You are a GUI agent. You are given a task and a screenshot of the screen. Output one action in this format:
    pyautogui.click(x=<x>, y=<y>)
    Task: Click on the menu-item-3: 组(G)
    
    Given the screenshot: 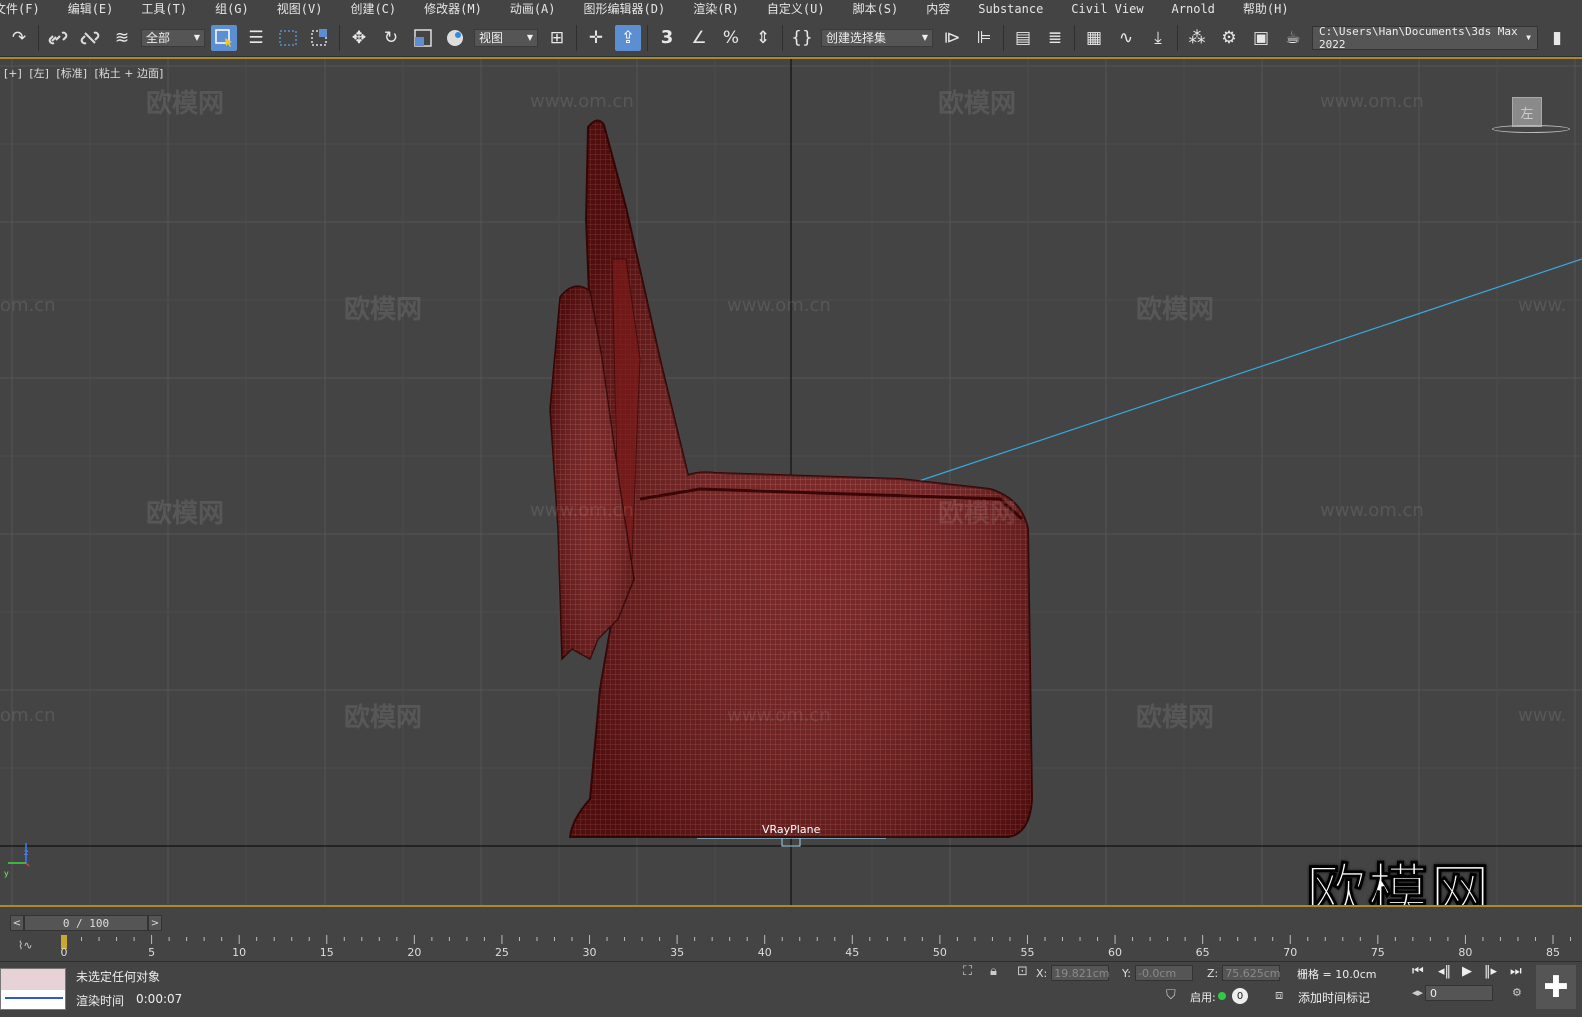 What is the action you would take?
    pyautogui.click(x=232, y=9)
    